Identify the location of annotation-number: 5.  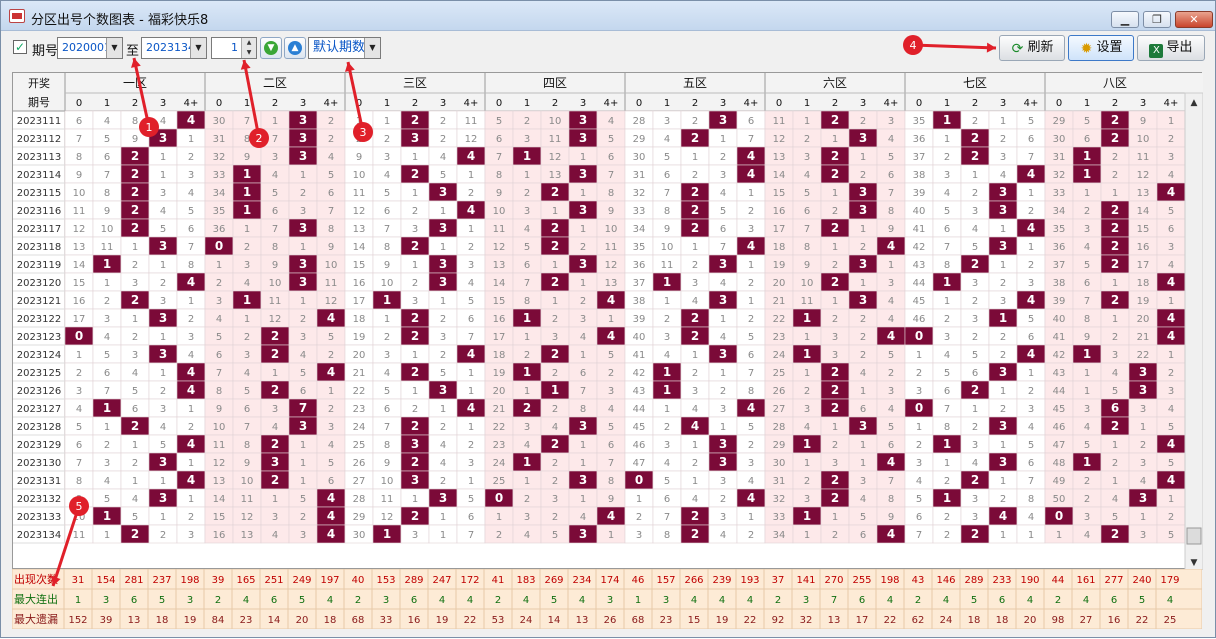
(79, 506).